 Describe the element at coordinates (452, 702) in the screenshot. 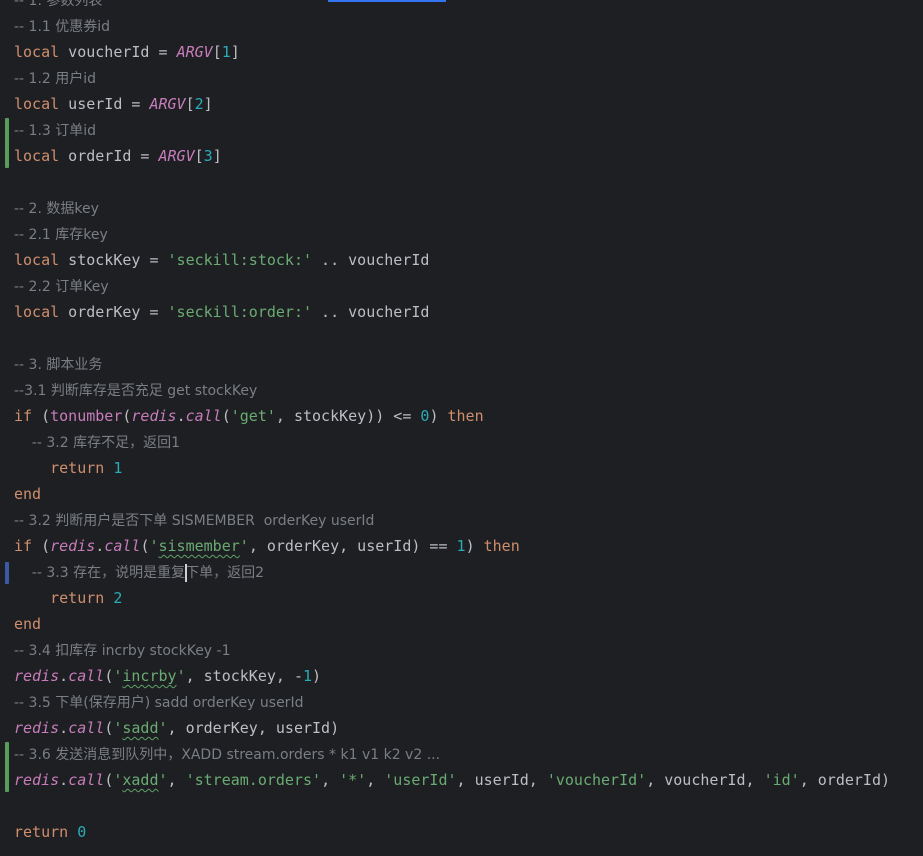

I see `code-line: -- 3.5 下单(保存用户) sadd orderKey userId` at that location.